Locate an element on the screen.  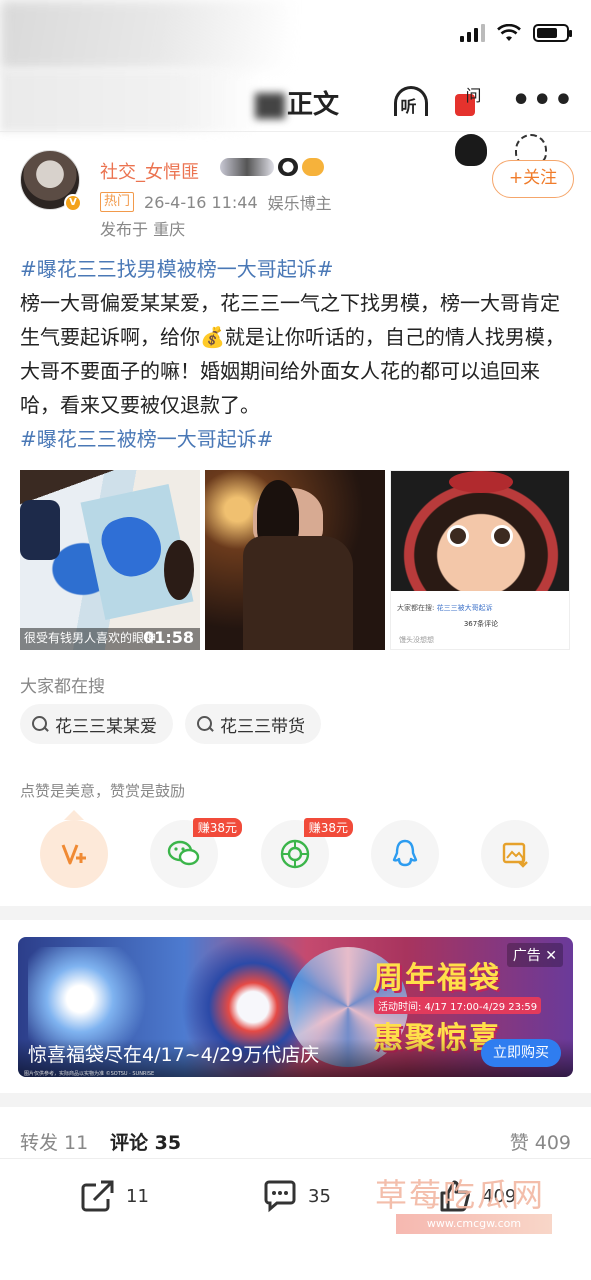
wifi-icon is located at coordinates (509, 32).